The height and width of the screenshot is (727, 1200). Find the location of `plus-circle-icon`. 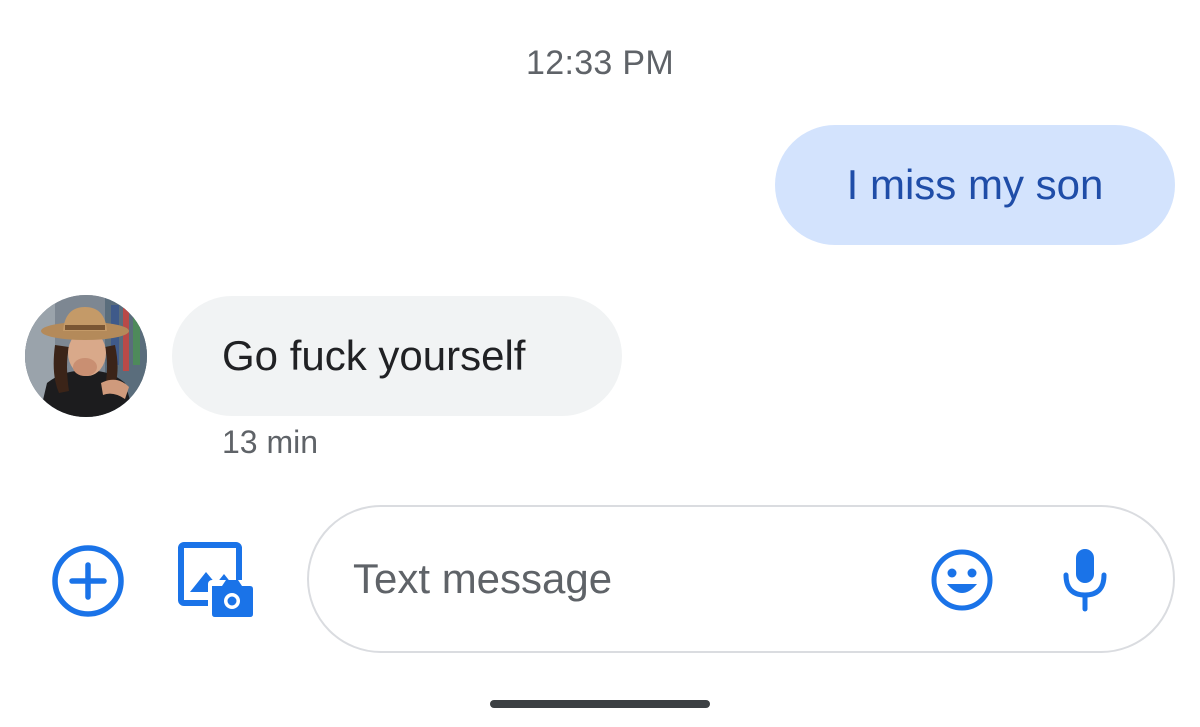

plus-circle-icon is located at coordinates (88, 581).